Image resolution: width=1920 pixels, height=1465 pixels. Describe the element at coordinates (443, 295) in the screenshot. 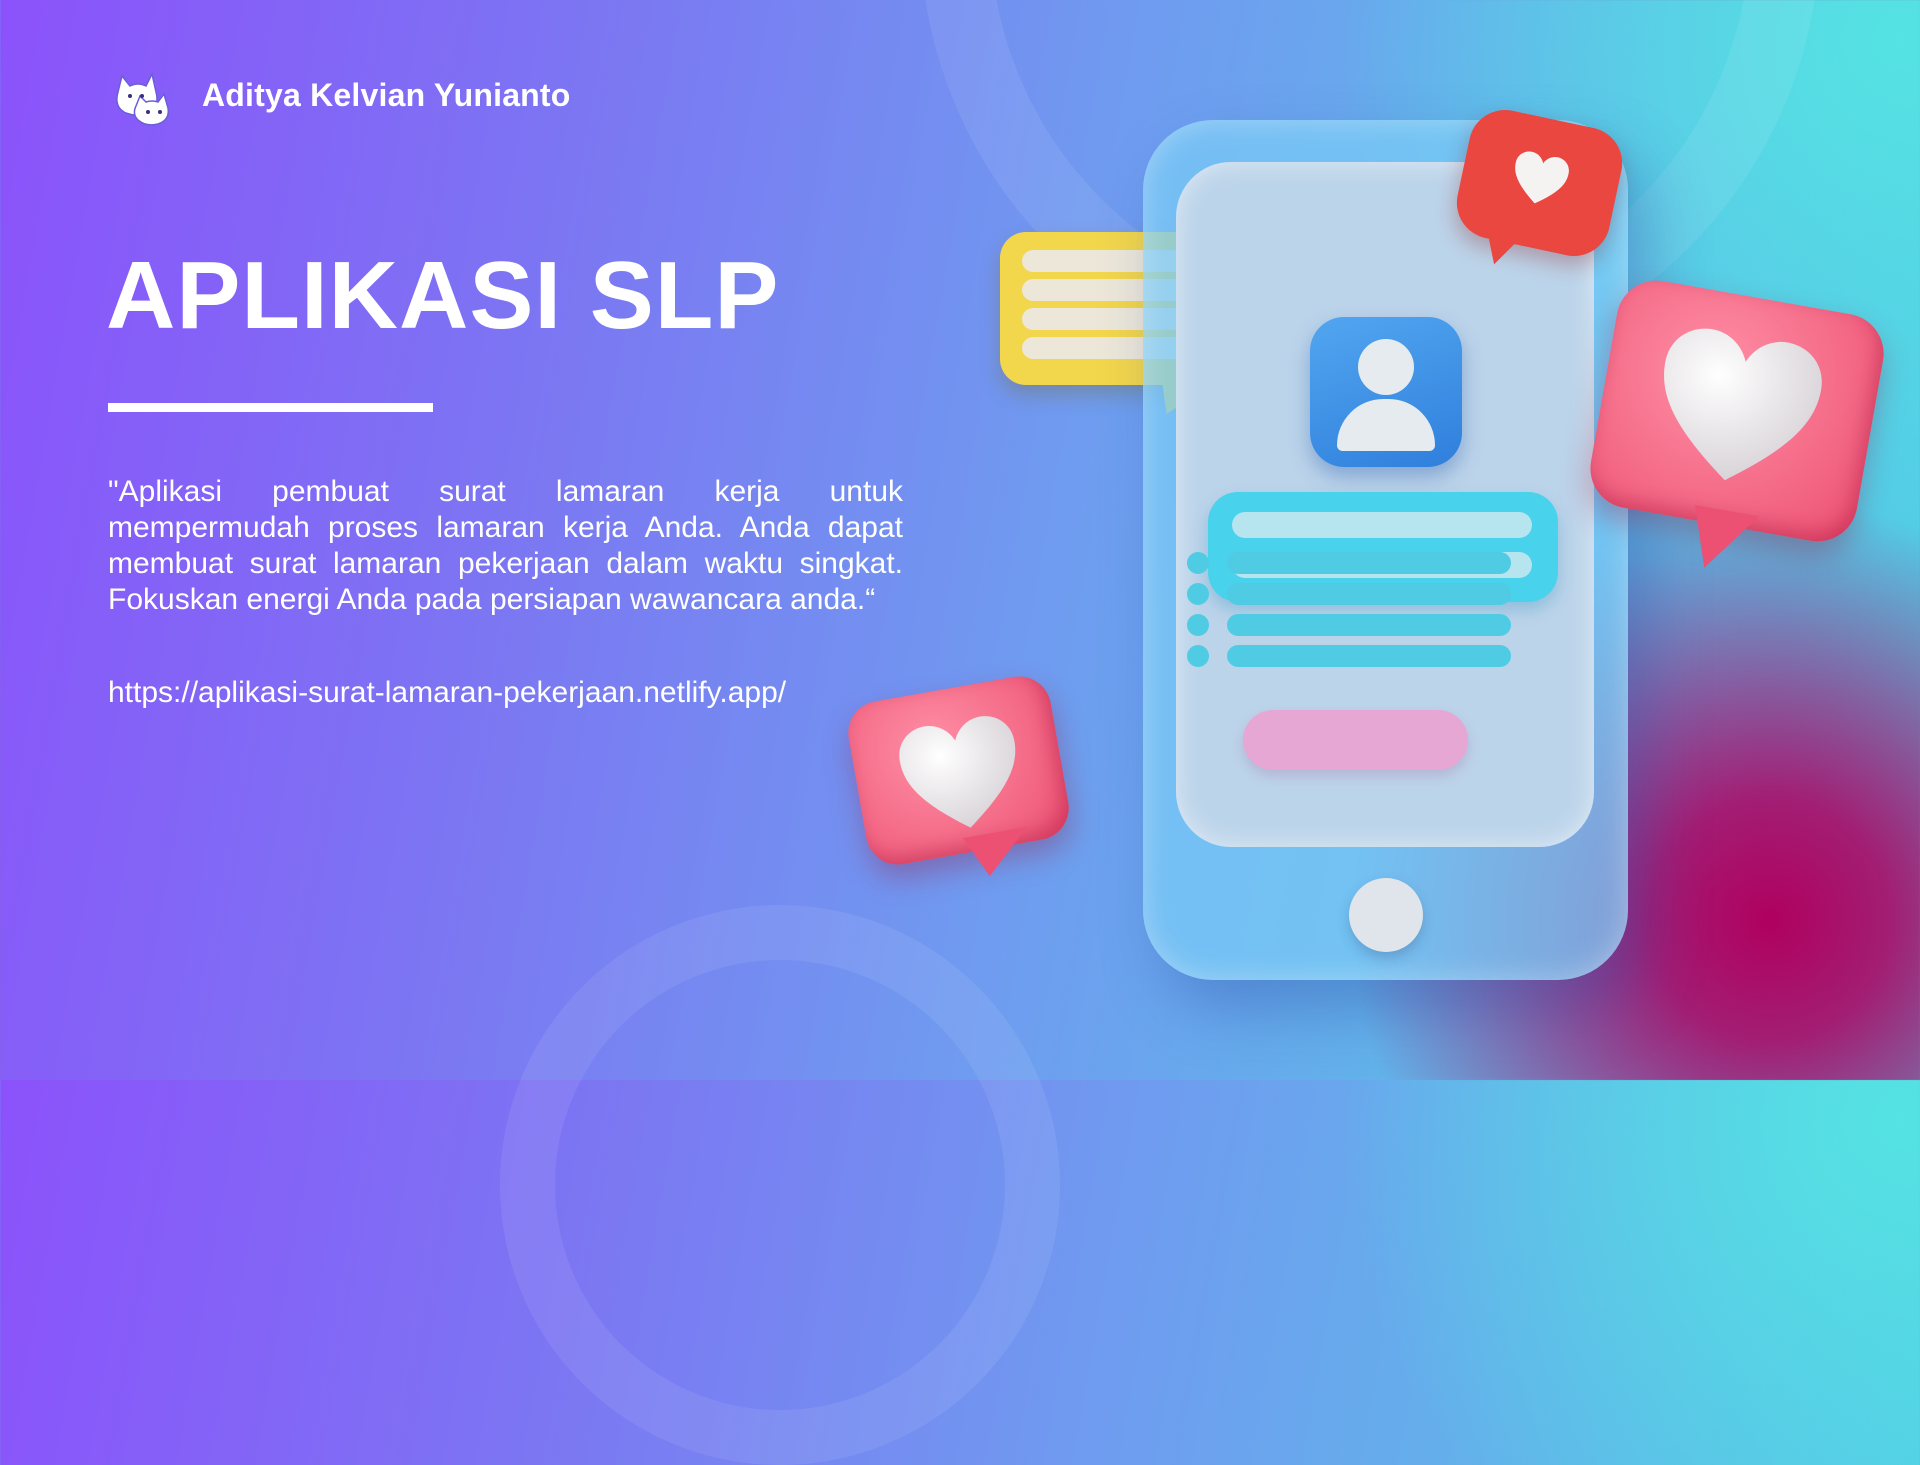

I see `page-title: APLIKASI SLP` at that location.